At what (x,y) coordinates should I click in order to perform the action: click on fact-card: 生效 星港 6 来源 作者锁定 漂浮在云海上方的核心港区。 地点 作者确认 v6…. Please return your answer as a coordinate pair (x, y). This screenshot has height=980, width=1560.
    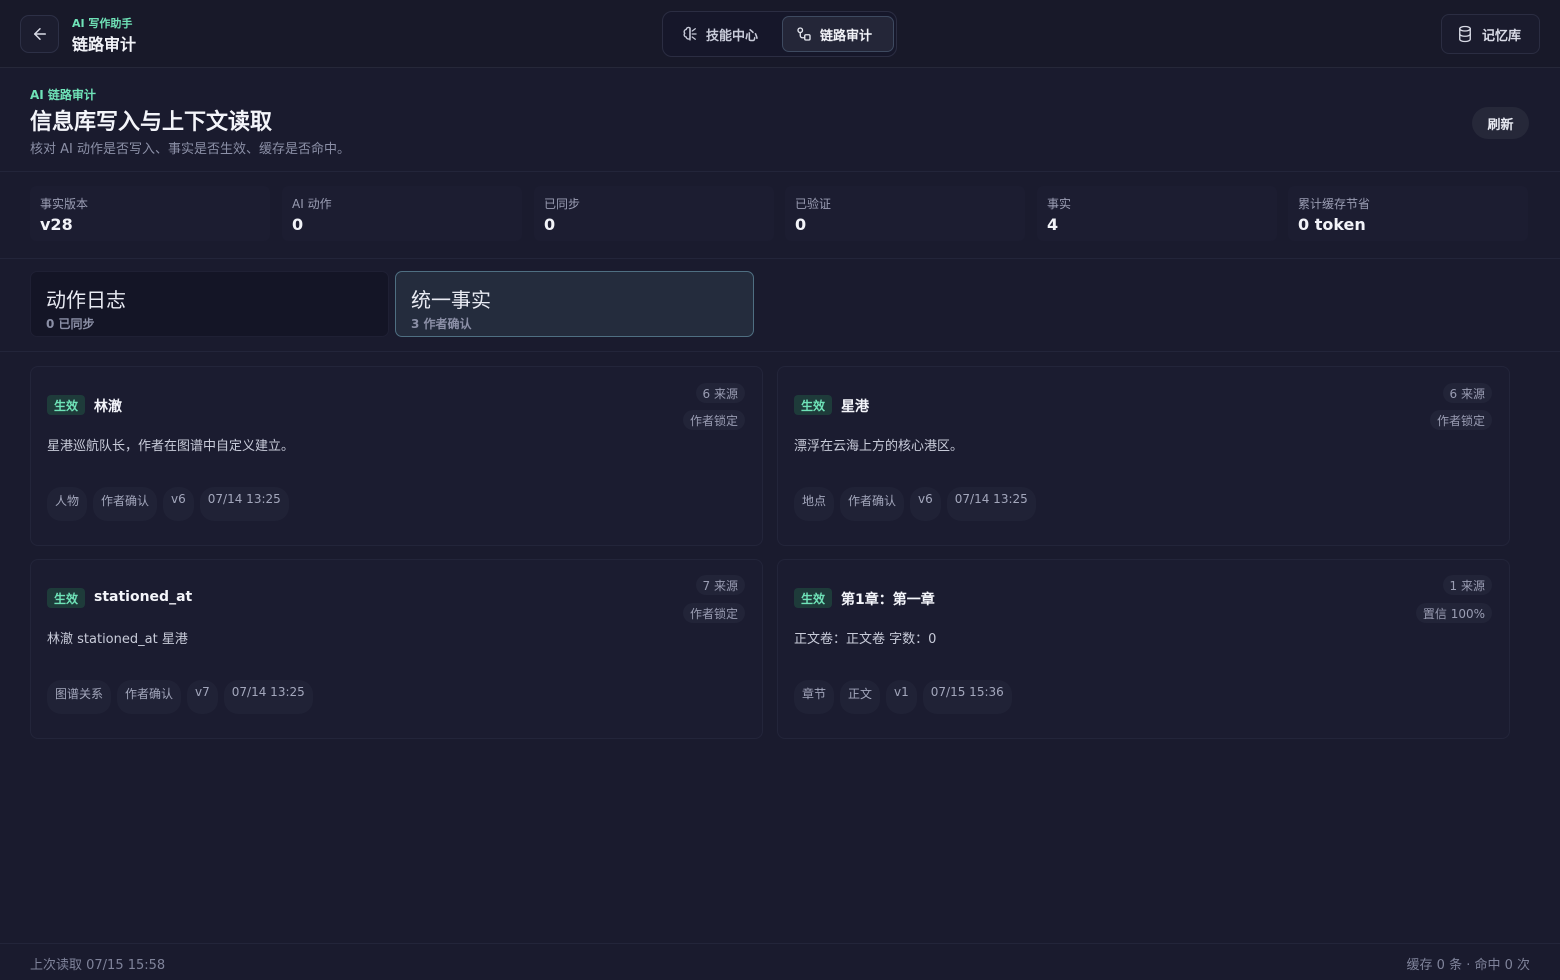
    Looking at the image, I should click on (1143, 456).